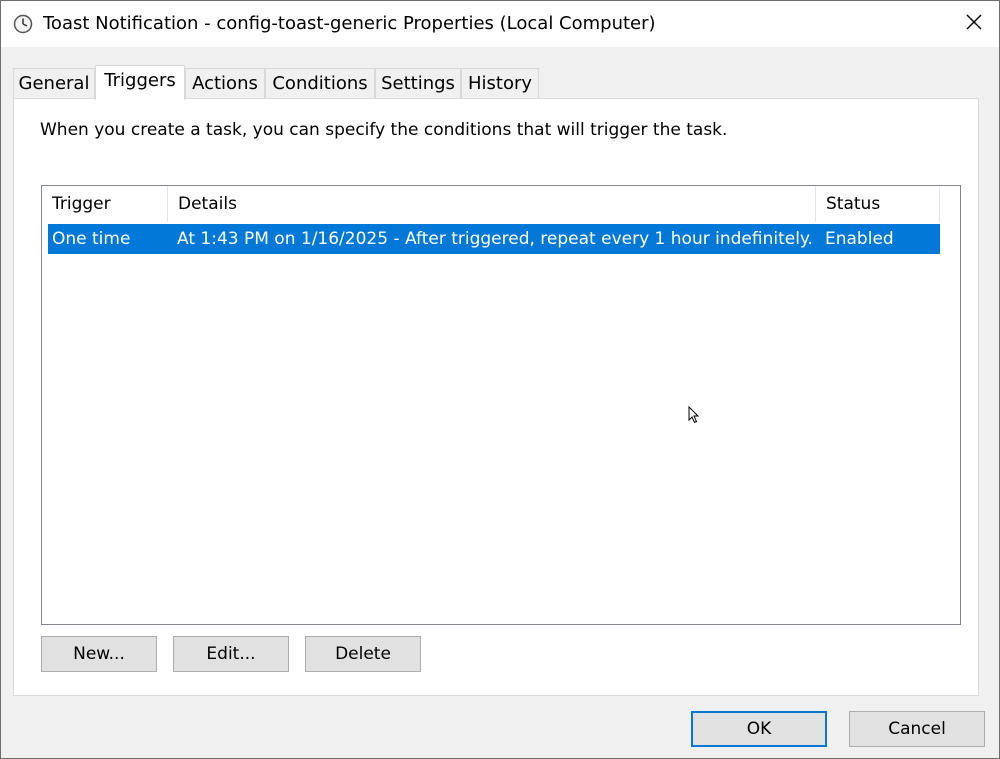 The width and height of the screenshot is (1000, 759). Describe the element at coordinates (105, 204) in the screenshot. I see `column-header-trigger: Trigger` at that location.